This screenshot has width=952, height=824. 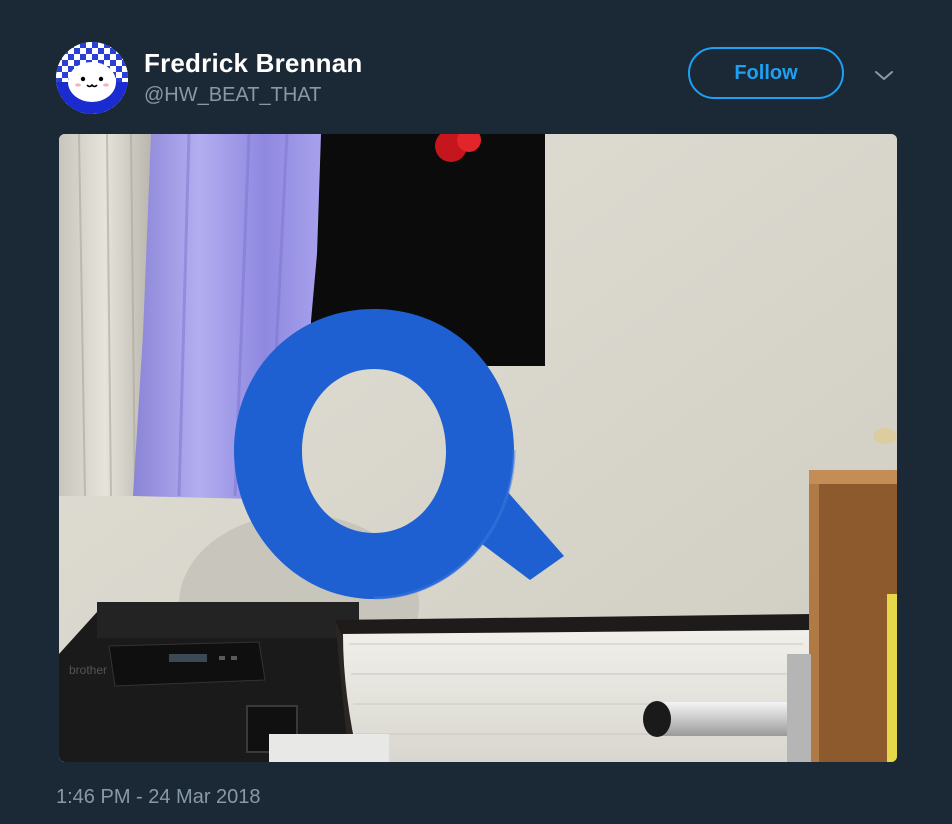 What do you see at coordinates (88, 670) in the screenshot?
I see `printer-brand-label: brother` at bounding box center [88, 670].